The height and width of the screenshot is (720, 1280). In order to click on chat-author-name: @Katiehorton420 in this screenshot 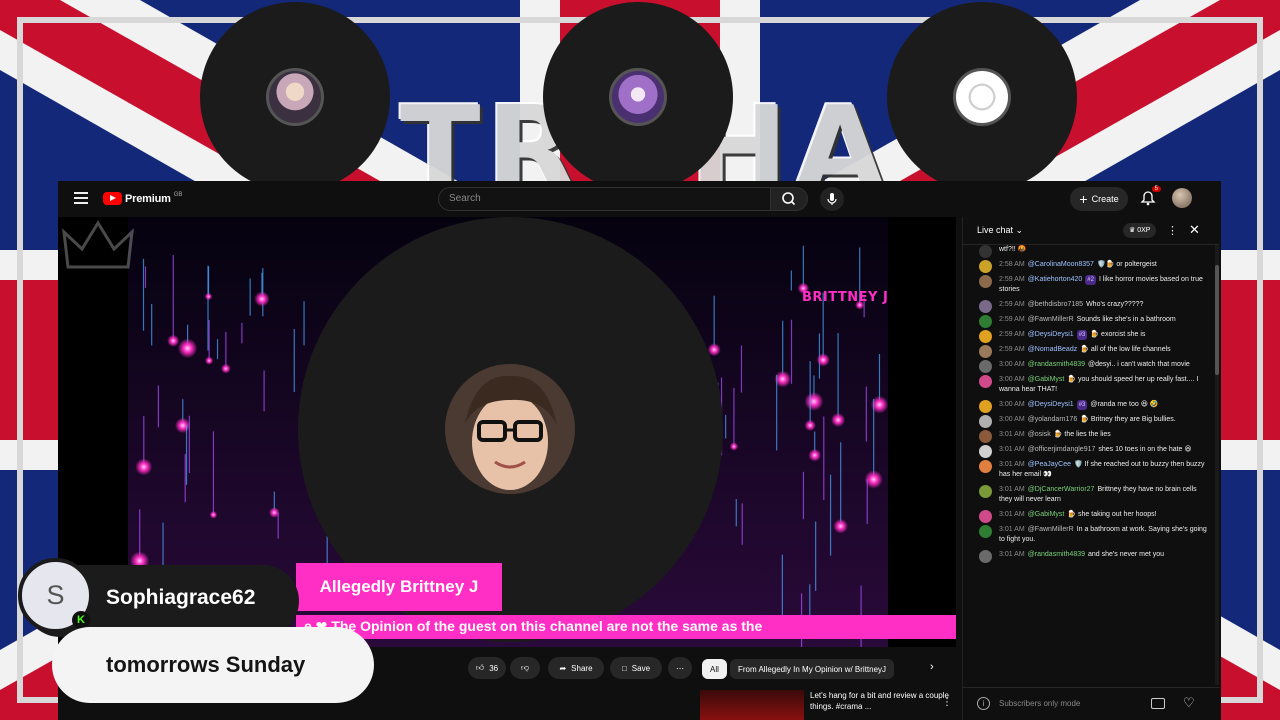, I will do `click(1055, 279)`.